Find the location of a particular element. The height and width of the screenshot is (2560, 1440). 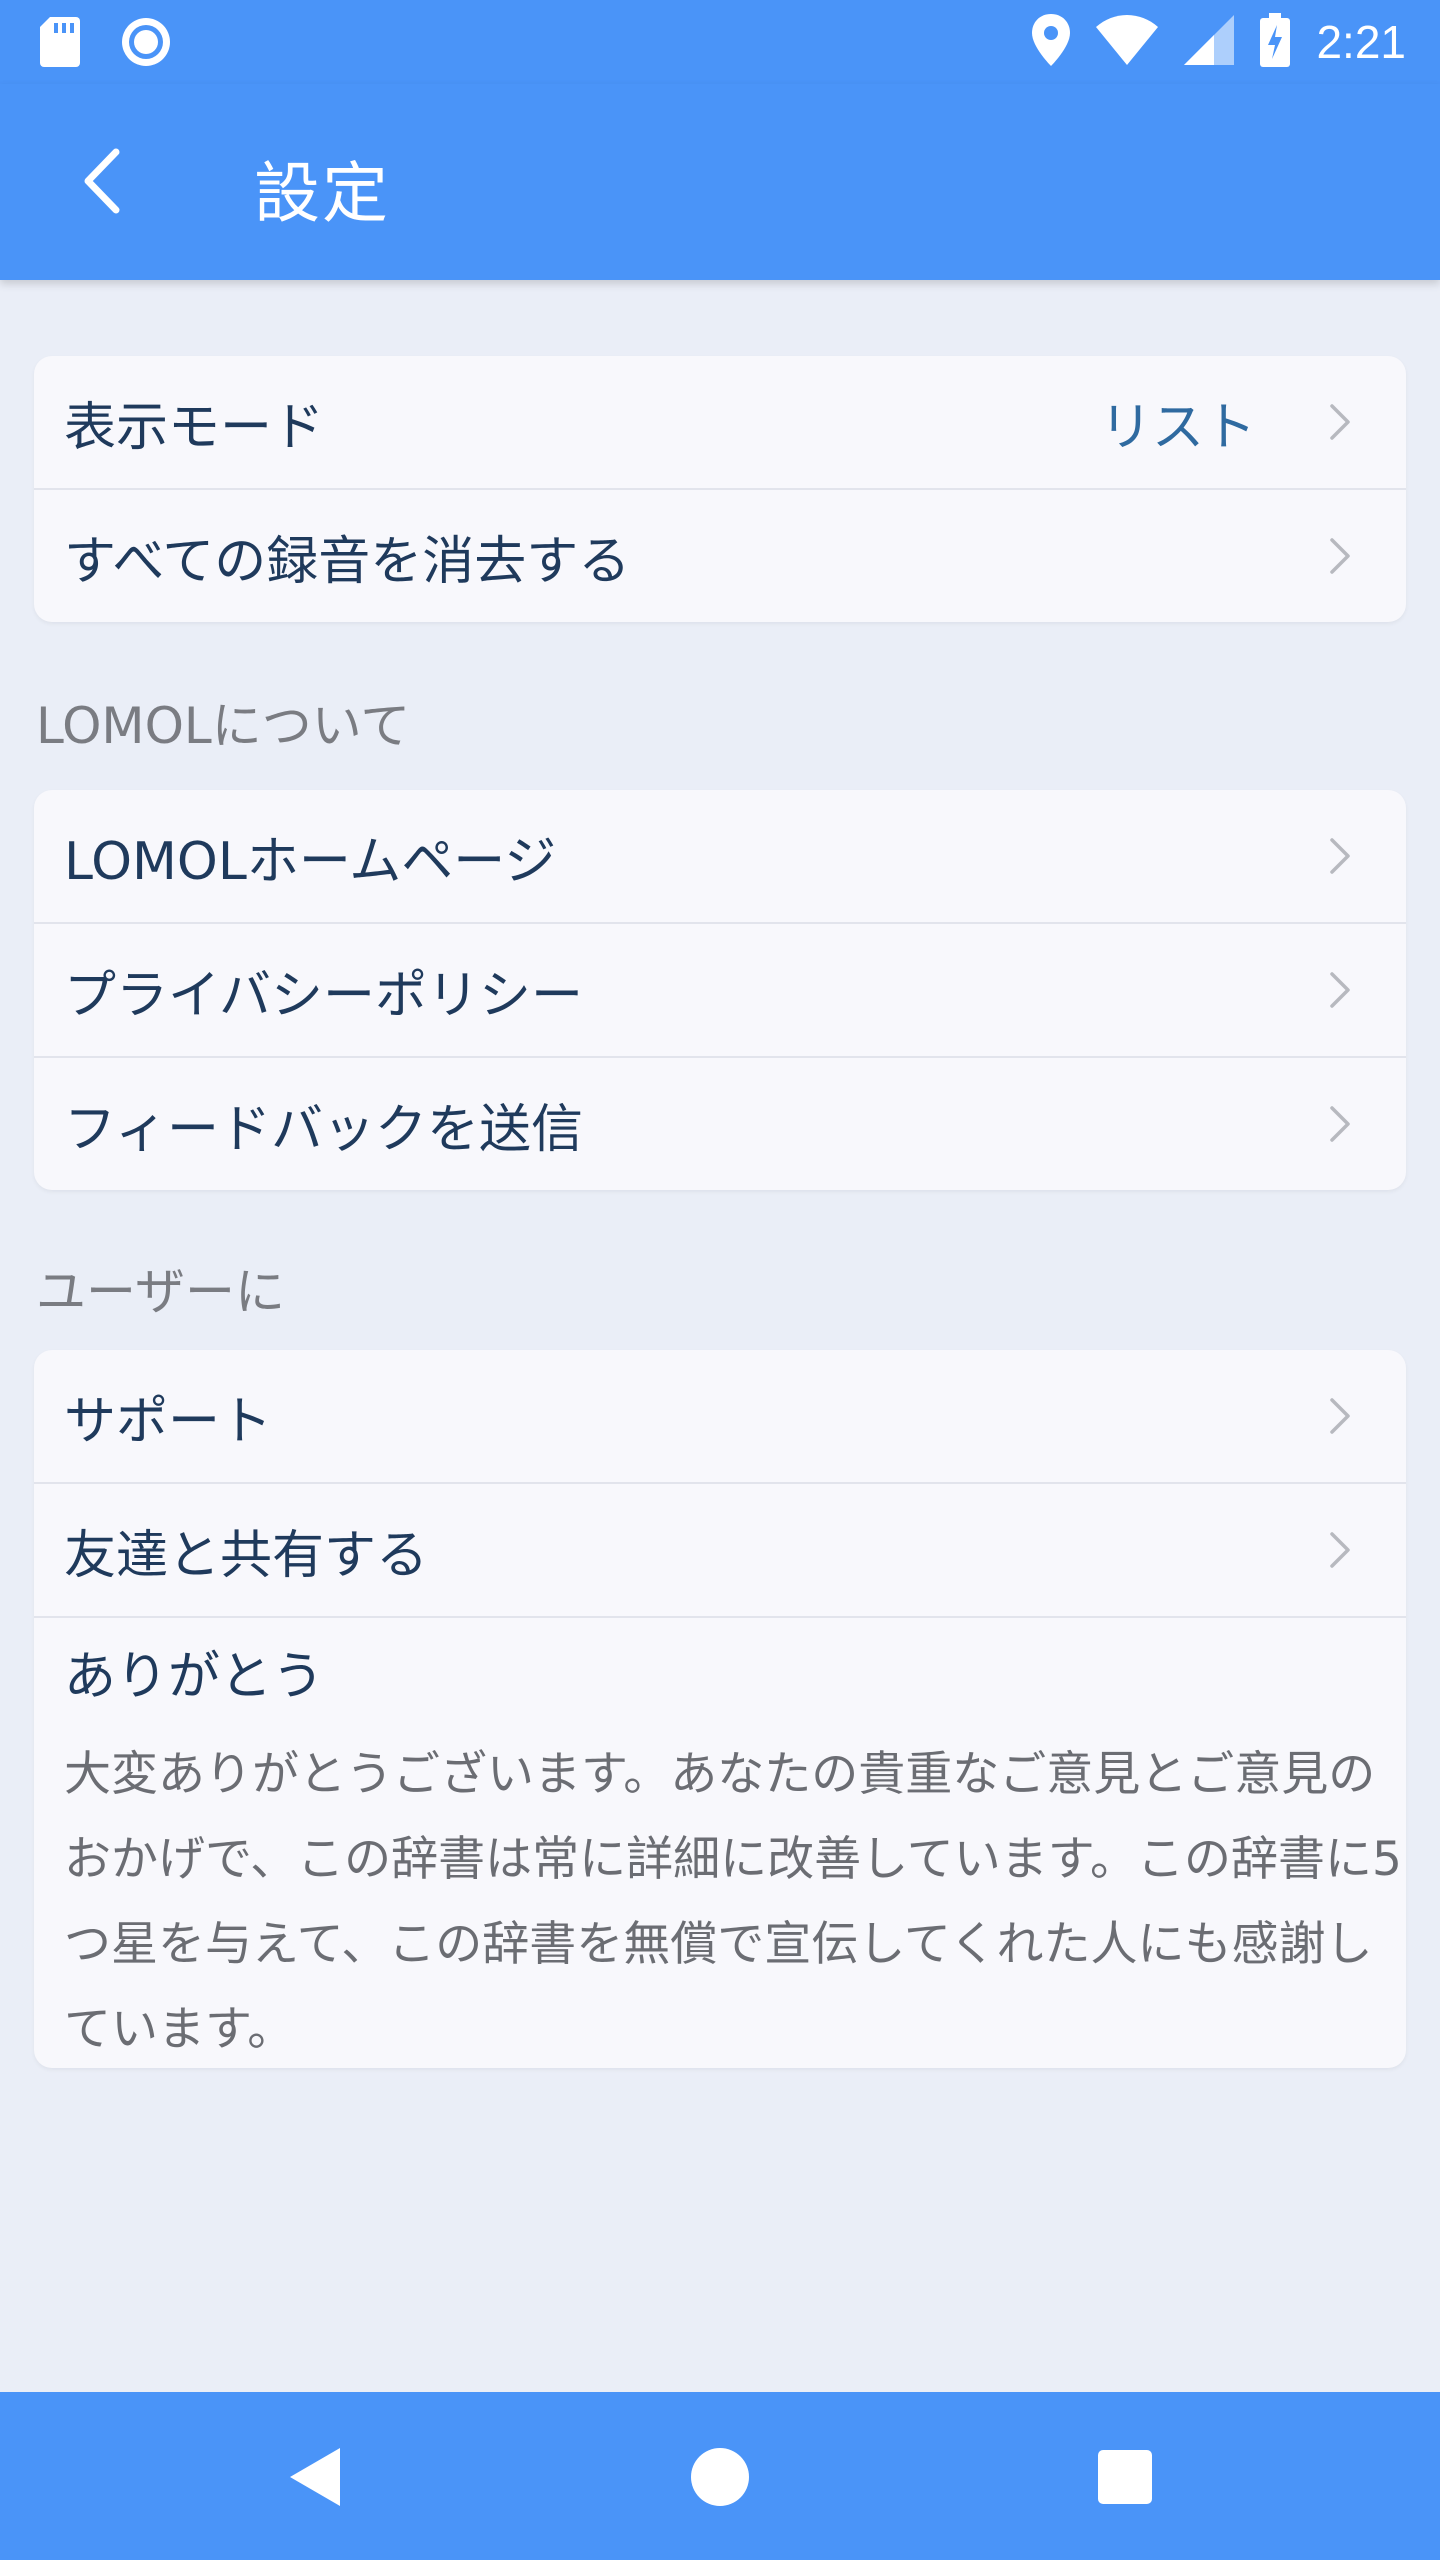

nav-home-icon is located at coordinates (720, 2477).